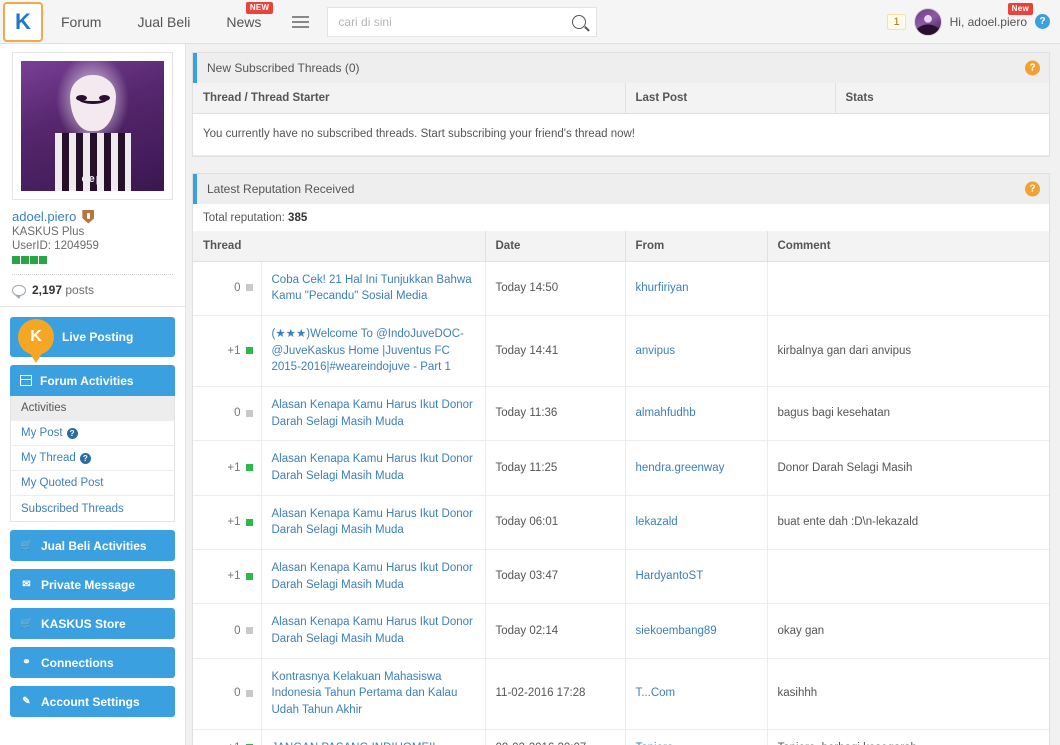 This screenshot has height=745, width=1060. What do you see at coordinates (696, 737) in the screenshot?
I see `from-cell: Tapiero` at bounding box center [696, 737].